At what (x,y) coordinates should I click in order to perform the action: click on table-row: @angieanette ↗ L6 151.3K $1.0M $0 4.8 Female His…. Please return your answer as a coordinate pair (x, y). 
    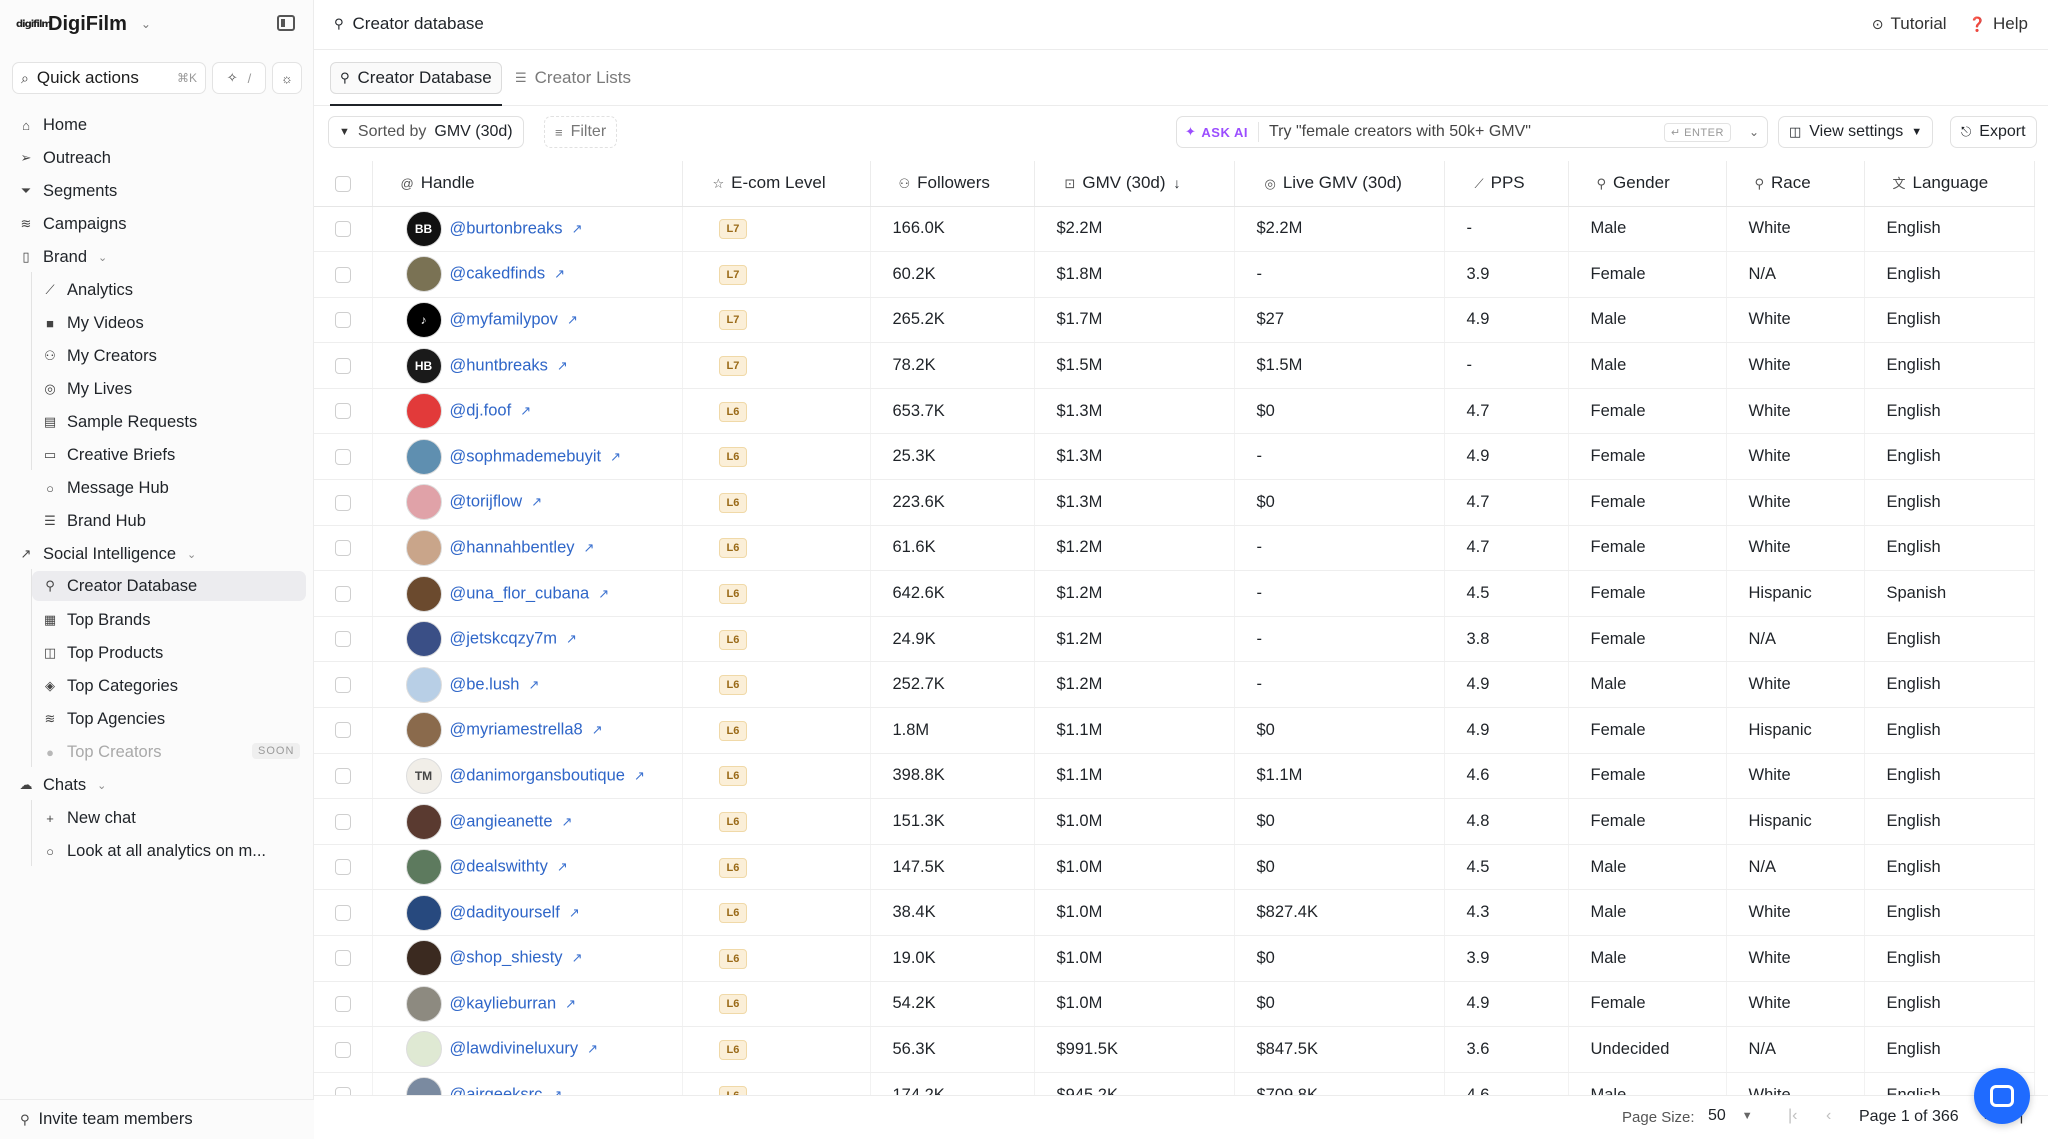
    Looking at the image, I should click on (1174, 821).